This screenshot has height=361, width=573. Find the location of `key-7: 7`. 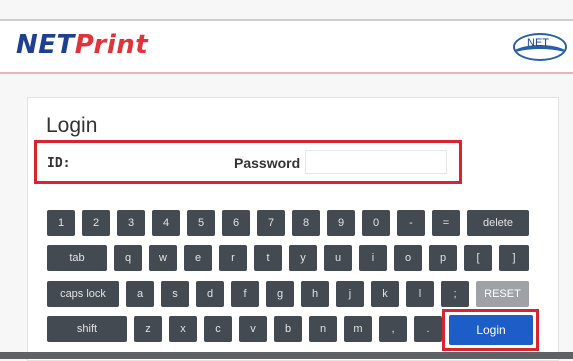

key-7: 7 is located at coordinates (271, 223).